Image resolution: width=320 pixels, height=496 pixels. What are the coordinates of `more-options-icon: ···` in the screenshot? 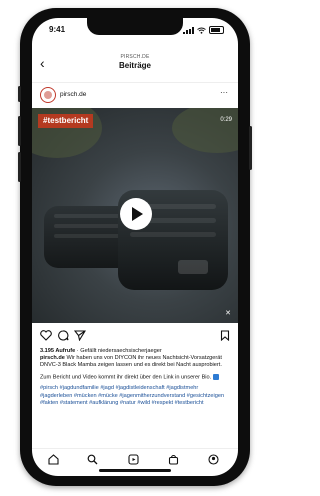 It's located at (224, 92).